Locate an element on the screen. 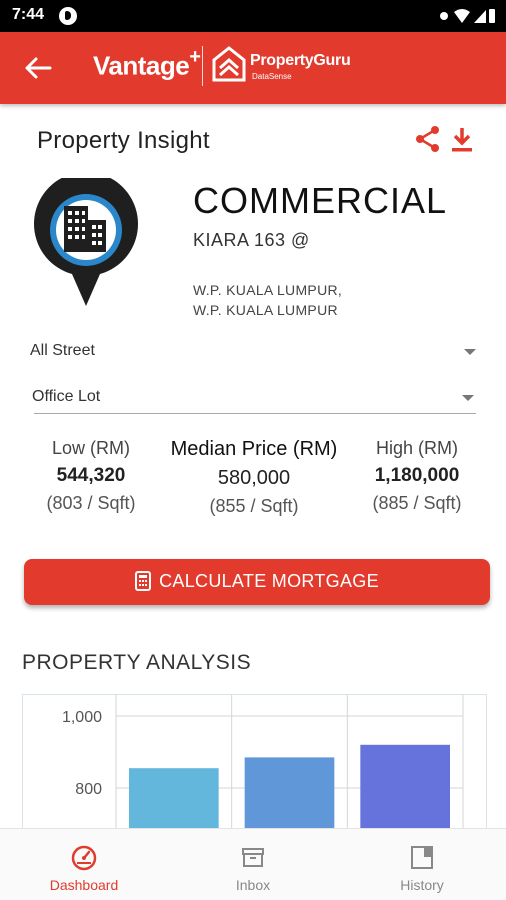  street-dropdown-value: All Street is located at coordinates (62, 350).